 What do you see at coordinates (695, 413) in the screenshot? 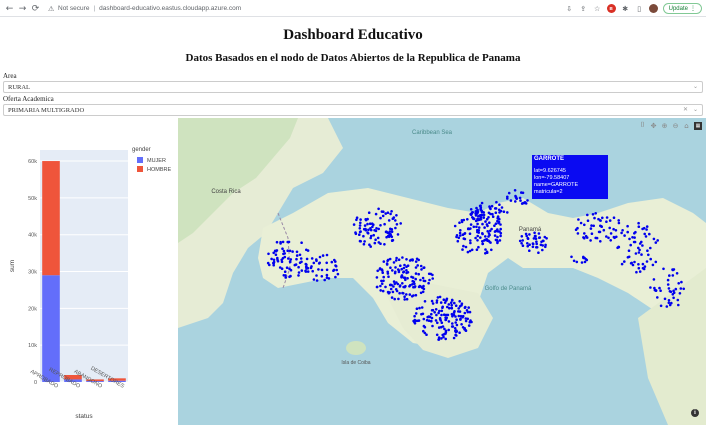
I see `info-icon: i` at bounding box center [695, 413].